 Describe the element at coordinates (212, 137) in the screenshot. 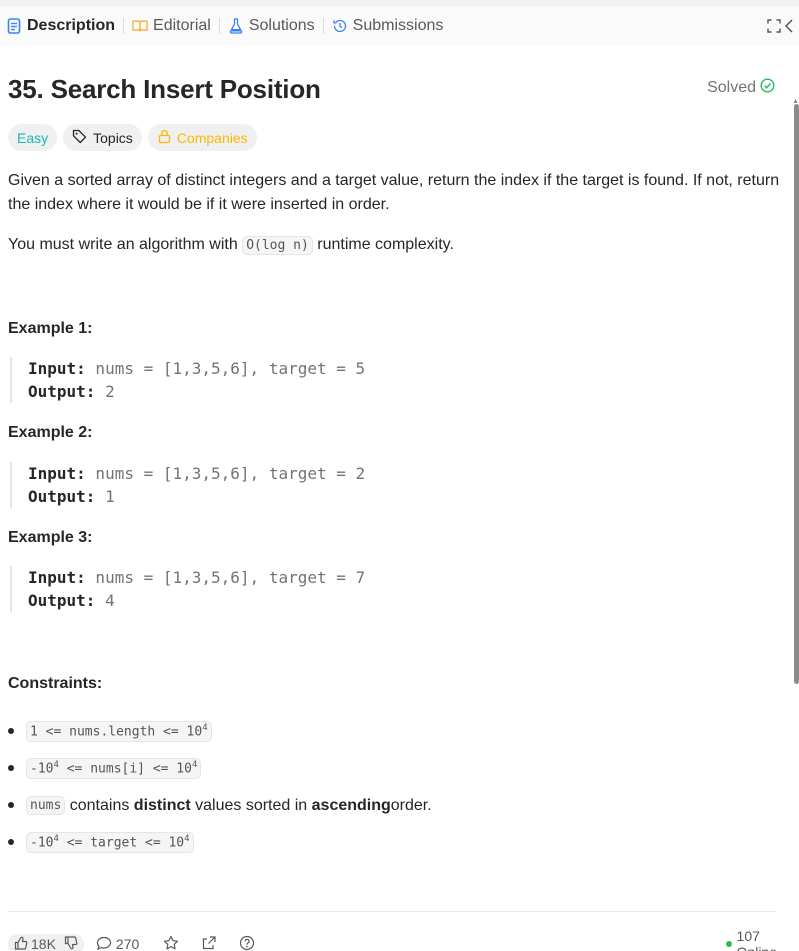

I see `companies-label: Companies` at that location.